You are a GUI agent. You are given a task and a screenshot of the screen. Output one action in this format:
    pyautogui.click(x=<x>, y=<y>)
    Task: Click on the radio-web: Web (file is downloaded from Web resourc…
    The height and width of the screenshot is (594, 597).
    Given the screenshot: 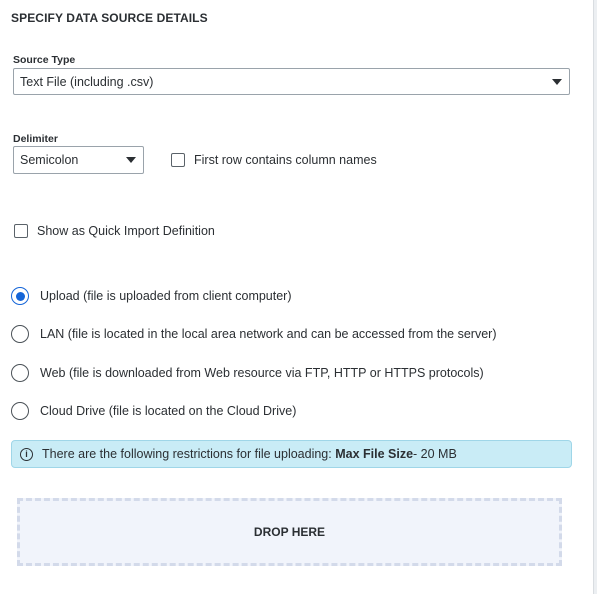 What is the action you would take?
    pyautogui.click(x=247, y=373)
    